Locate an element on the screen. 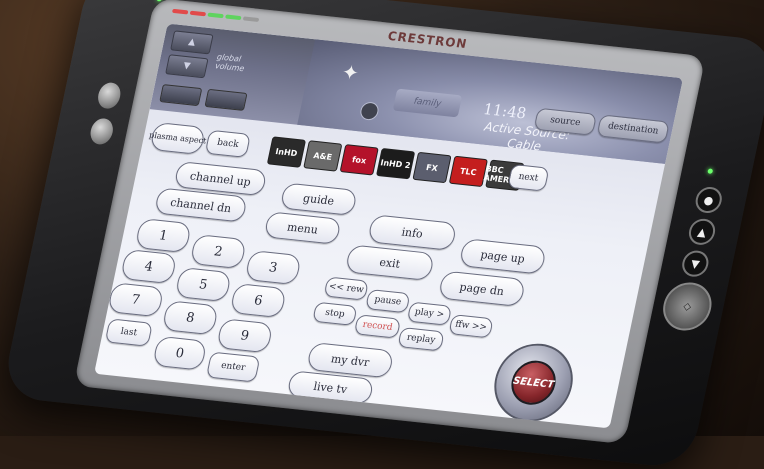  enter-button: enter is located at coordinates (233, 367).